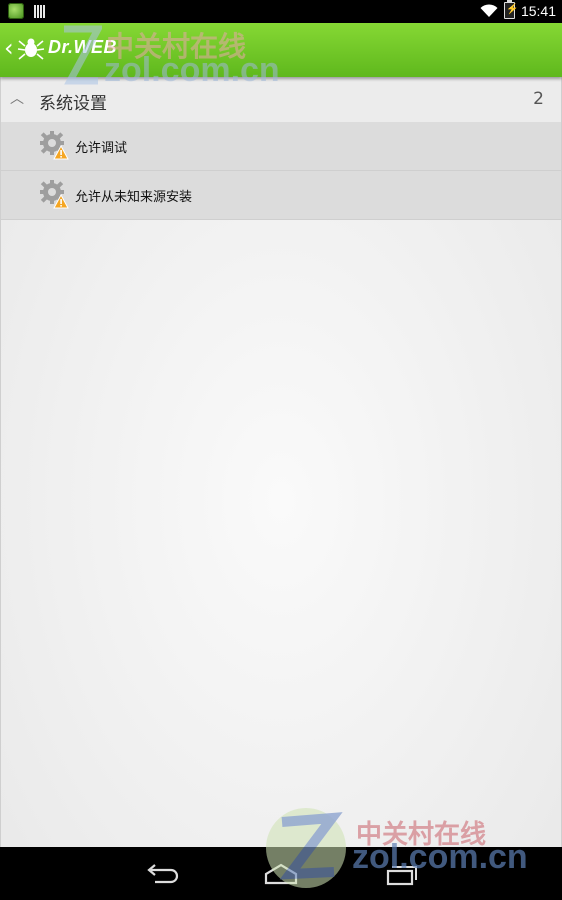 Image resolution: width=562 pixels, height=900 pixels. What do you see at coordinates (281, 195) in the screenshot?
I see `list-item-allow-unknown-sources: 允许从未知来源安装` at bounding box center [281, 195].